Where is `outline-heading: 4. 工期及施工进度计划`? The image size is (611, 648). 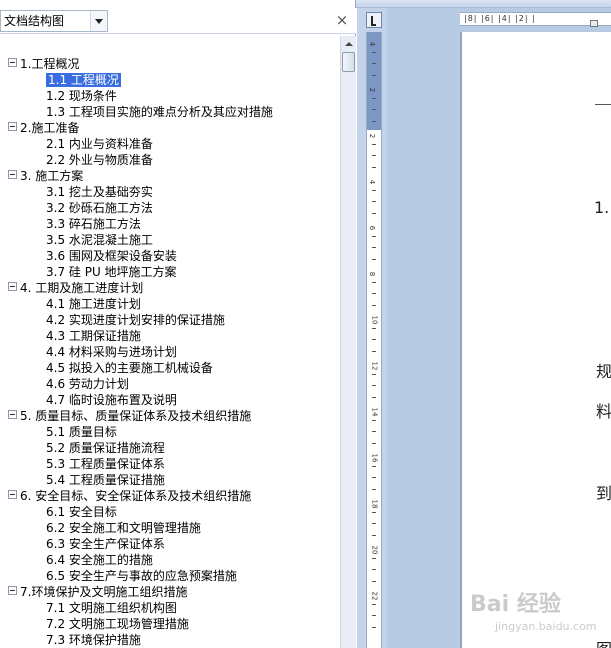 outline-heading: 4. 工期及施工进度计划 is located at coordinates (75, 288).